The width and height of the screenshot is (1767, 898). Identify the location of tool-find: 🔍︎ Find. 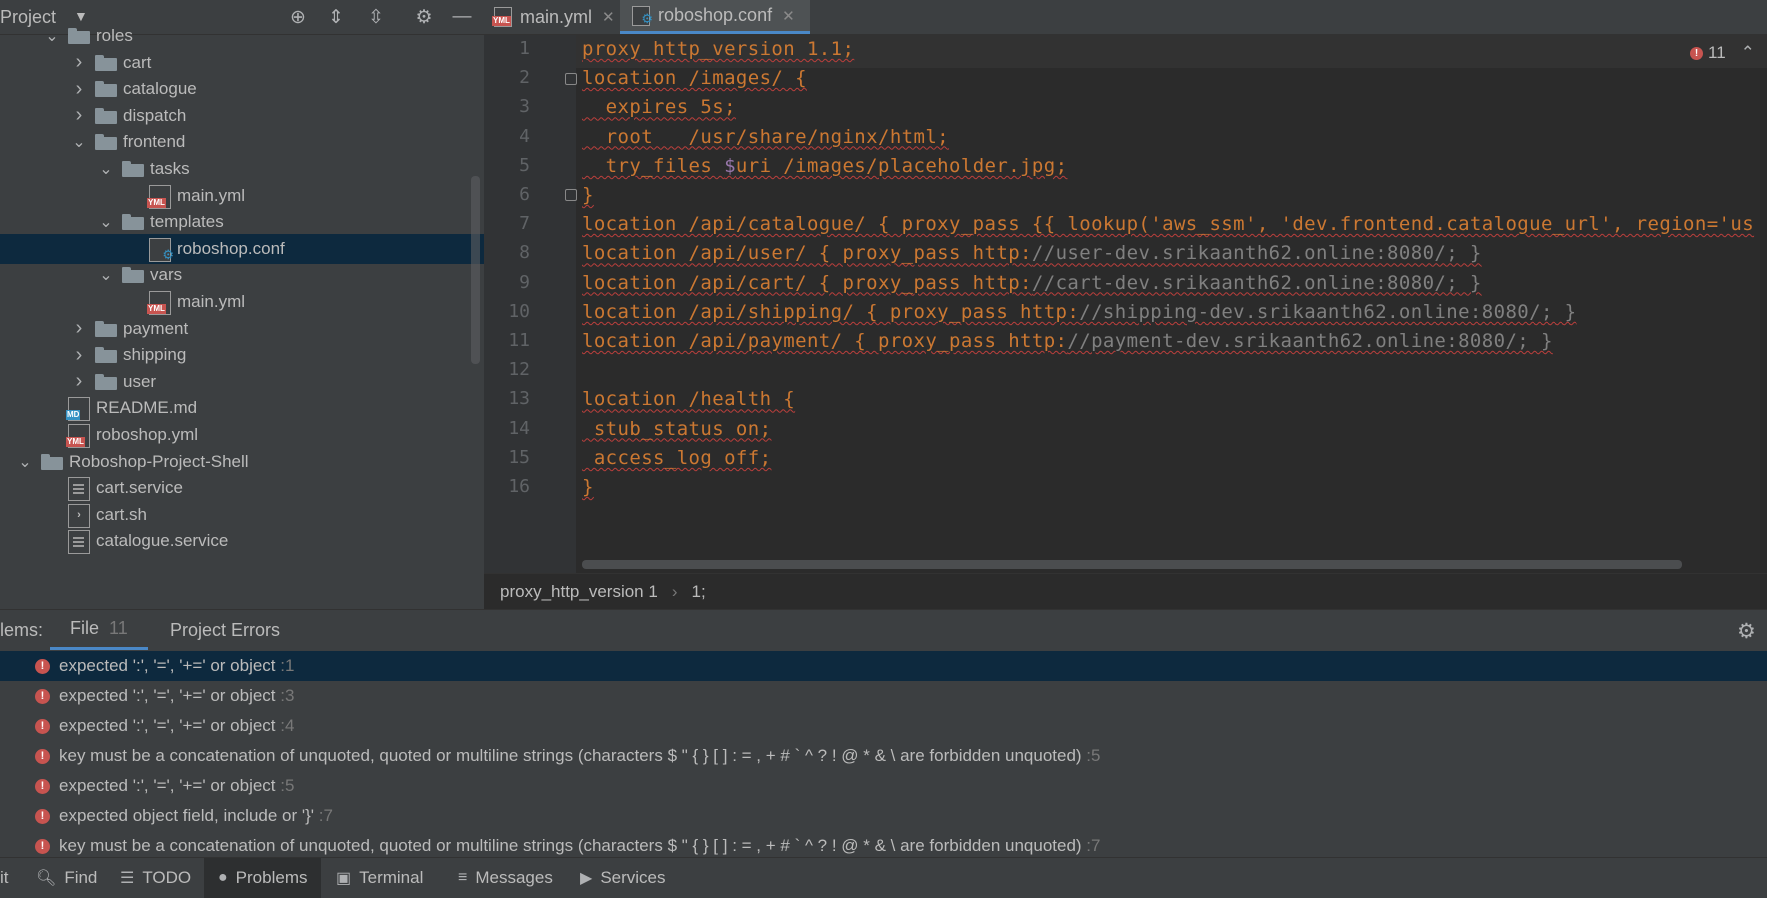
(73, 878).